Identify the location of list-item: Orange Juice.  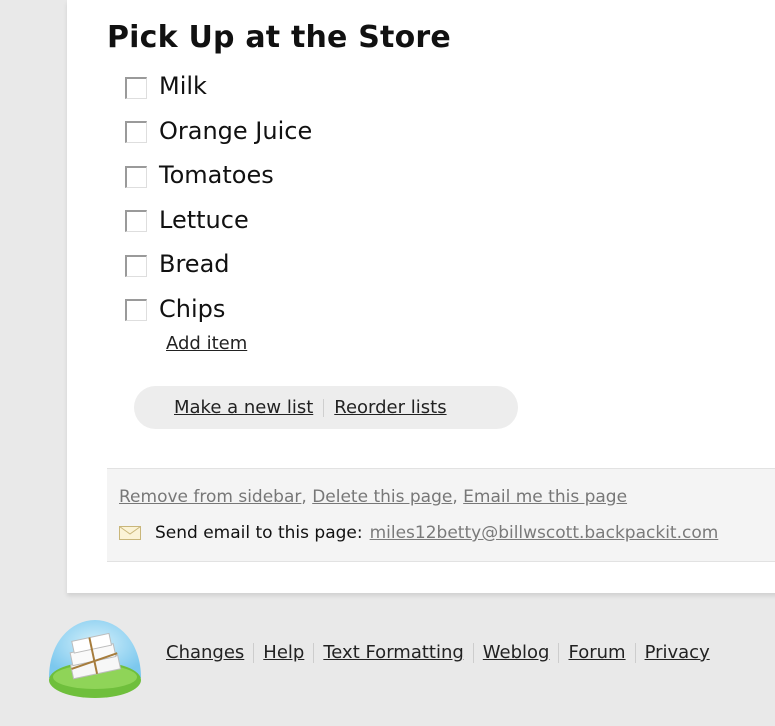
(218, 131).